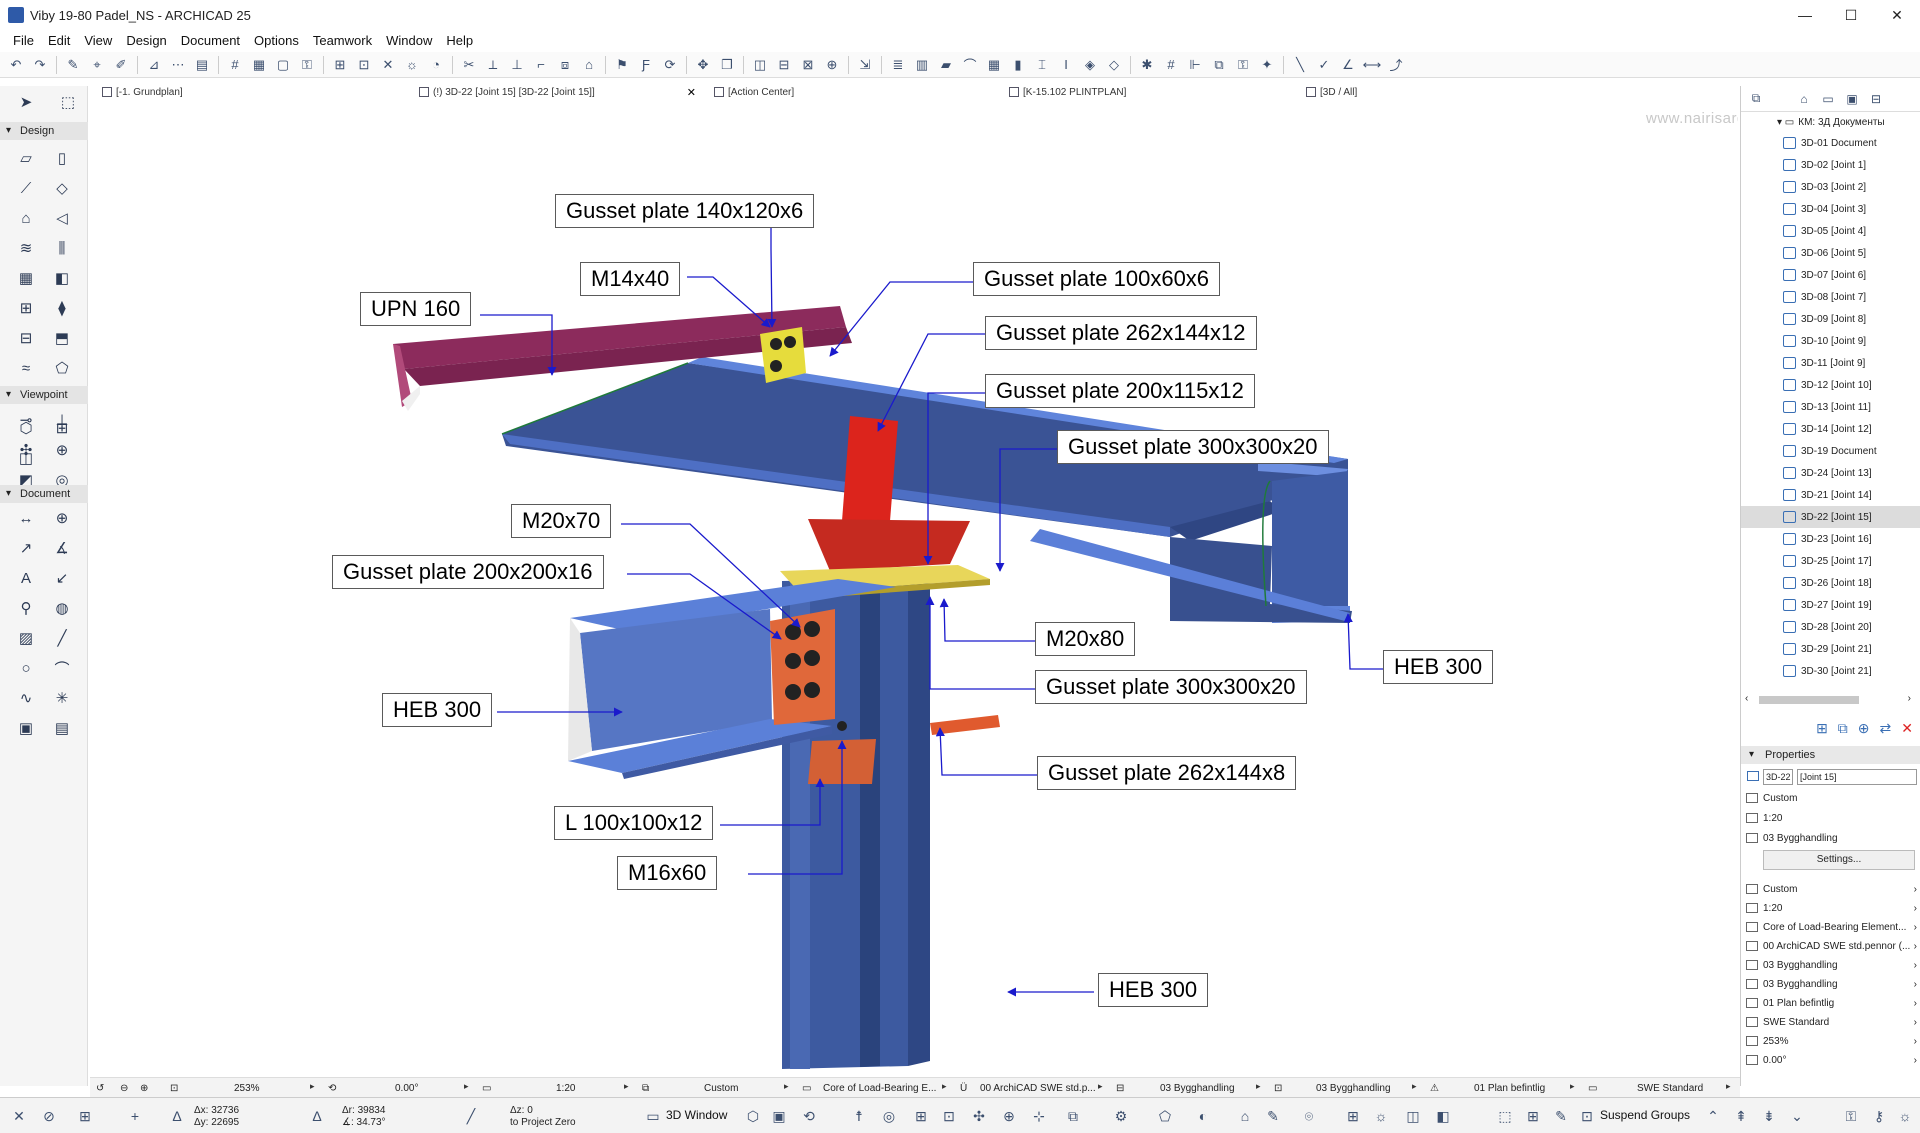 The width and height of the screenshot is (1920, 1133). I want to click on inject-icon: ✐, so click(121, 65).